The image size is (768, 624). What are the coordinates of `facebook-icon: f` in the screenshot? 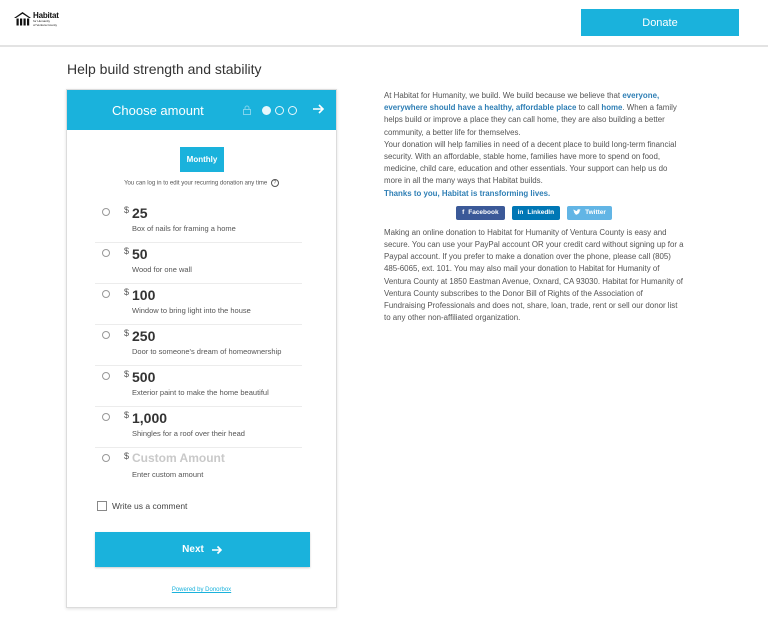 It's located at (463, 213).